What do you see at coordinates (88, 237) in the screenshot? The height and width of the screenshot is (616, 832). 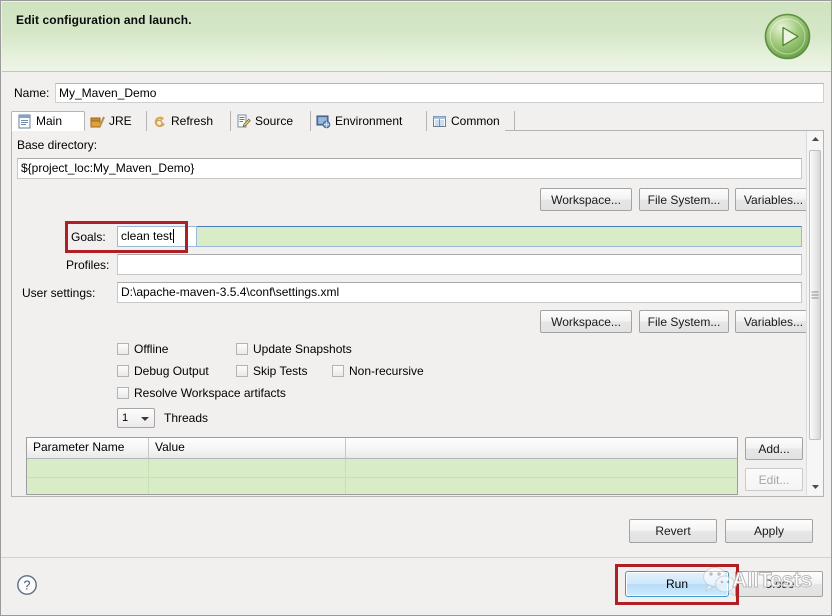 I see `goals-label: Goals:` at bounding box center [88, 237].